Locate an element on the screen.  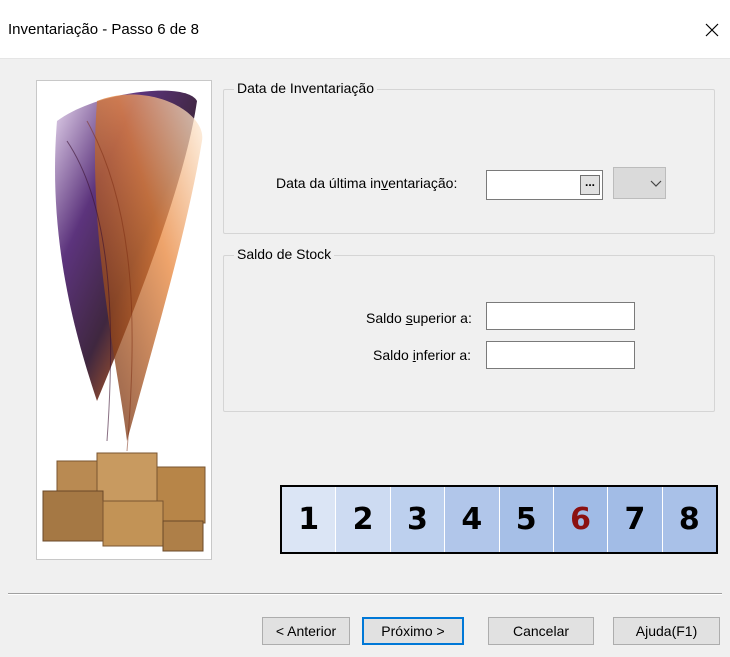
previous-button: < Anterior is located at coordinates (306, 631).